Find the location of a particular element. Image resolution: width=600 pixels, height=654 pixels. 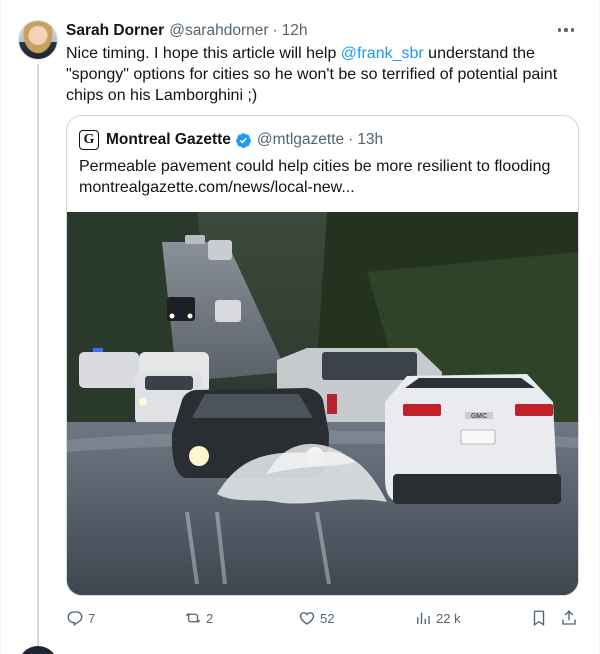

reply-button: 7 is located at coordinates (80, 618).